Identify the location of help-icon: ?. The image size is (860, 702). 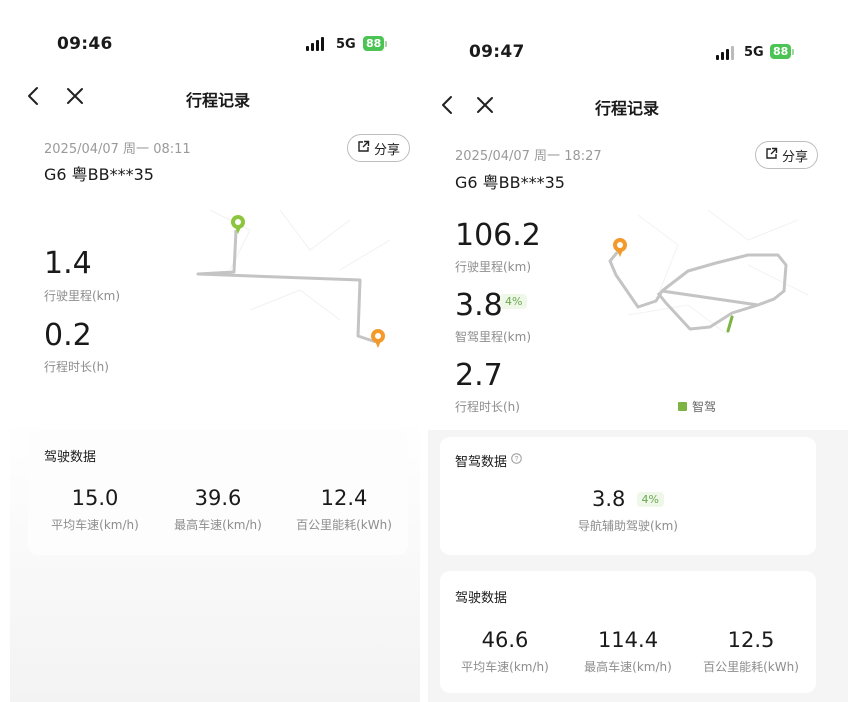
(516, 460).